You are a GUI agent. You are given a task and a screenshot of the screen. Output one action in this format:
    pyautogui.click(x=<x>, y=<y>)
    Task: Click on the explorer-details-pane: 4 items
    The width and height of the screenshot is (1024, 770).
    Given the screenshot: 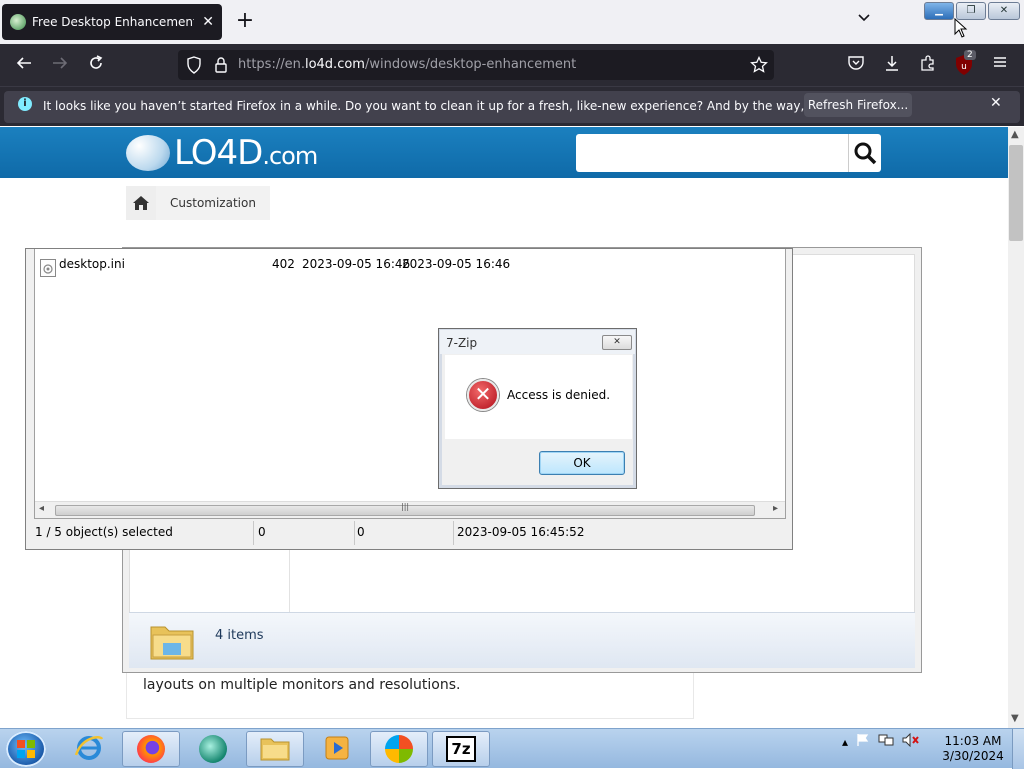 What is the action you would take?
    pyautogui.click(x=522, y=640)
    